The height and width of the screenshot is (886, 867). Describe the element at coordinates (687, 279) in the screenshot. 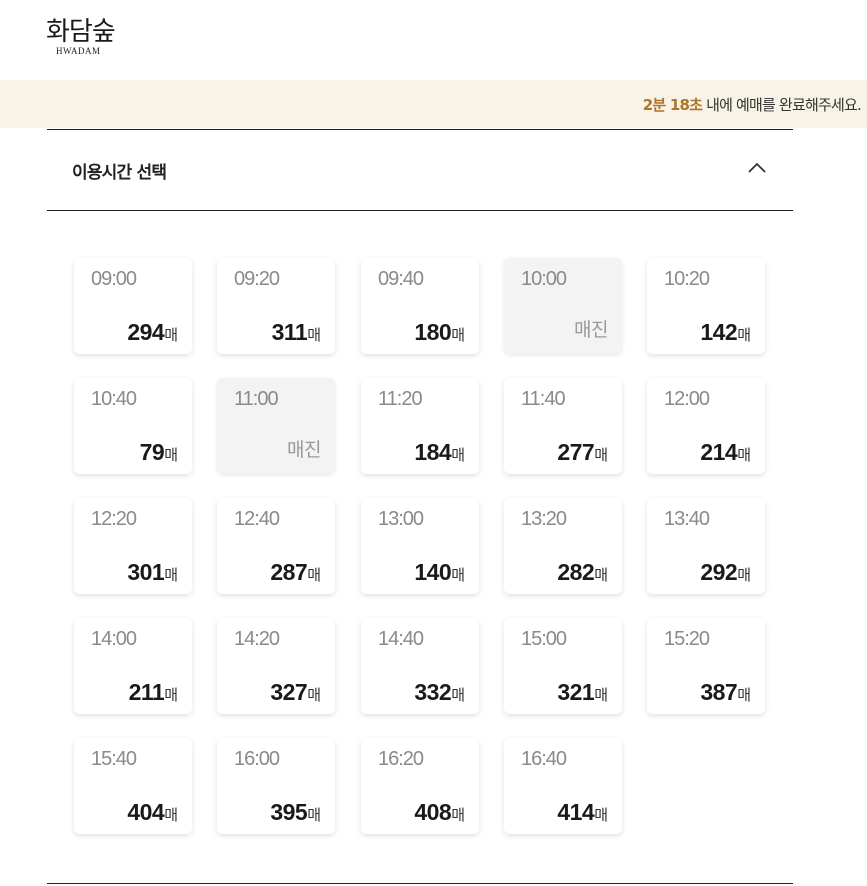

I see `slot-time: 10:20` at that location.